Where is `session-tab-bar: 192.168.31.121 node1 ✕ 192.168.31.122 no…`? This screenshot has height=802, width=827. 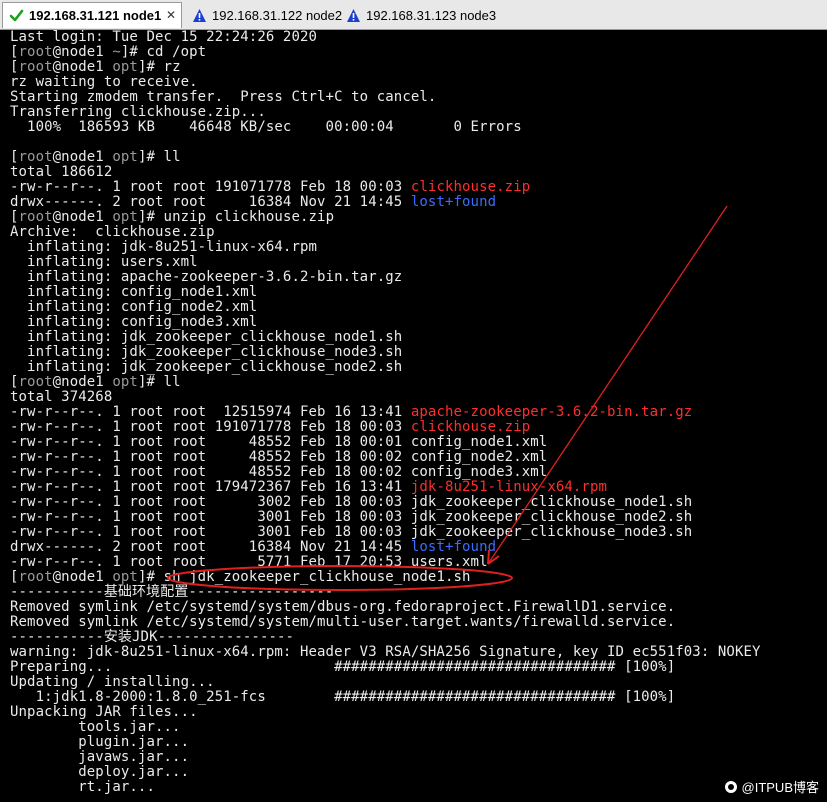
session-tab-bar: 192.168.31.121 node1 ✕ 192.168.31.122 no… is located at coordinates (413, 15).